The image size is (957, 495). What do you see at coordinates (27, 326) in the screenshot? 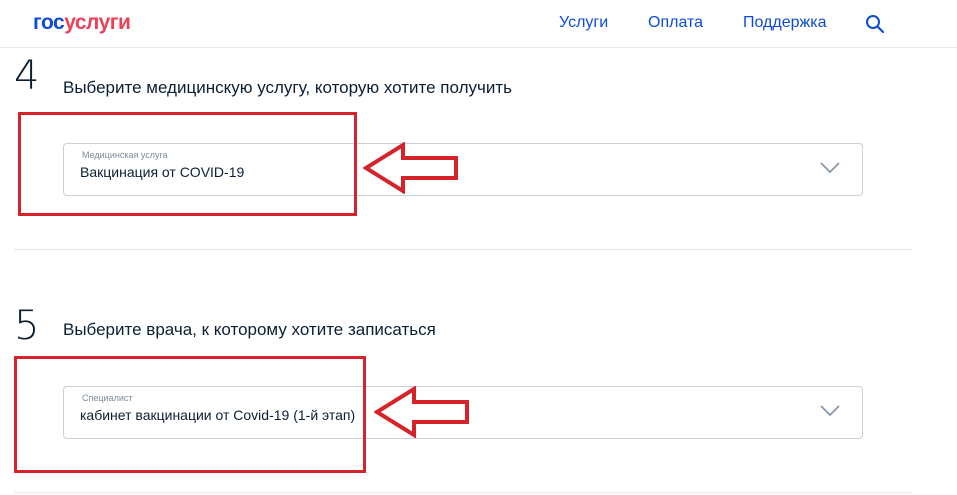
I see `step-number-5: 5` at bounding box center [27, 326].